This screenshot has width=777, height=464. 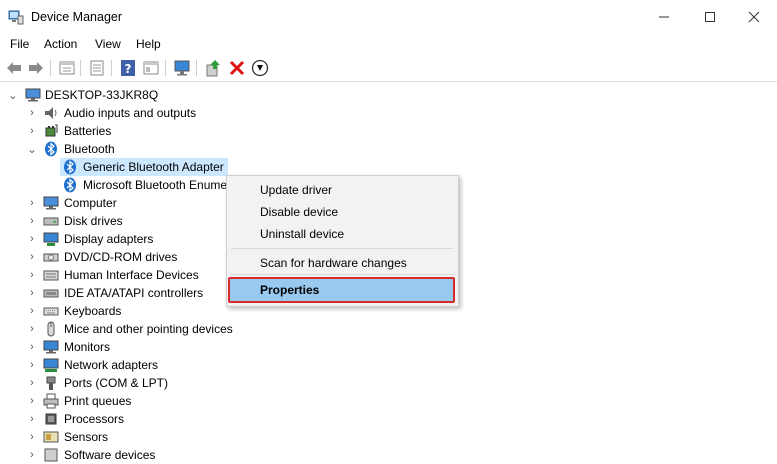 What do you see at coordinates (51, 113) in the screenshot?
I see `speaker-icon` at bounding box center [51, 113].